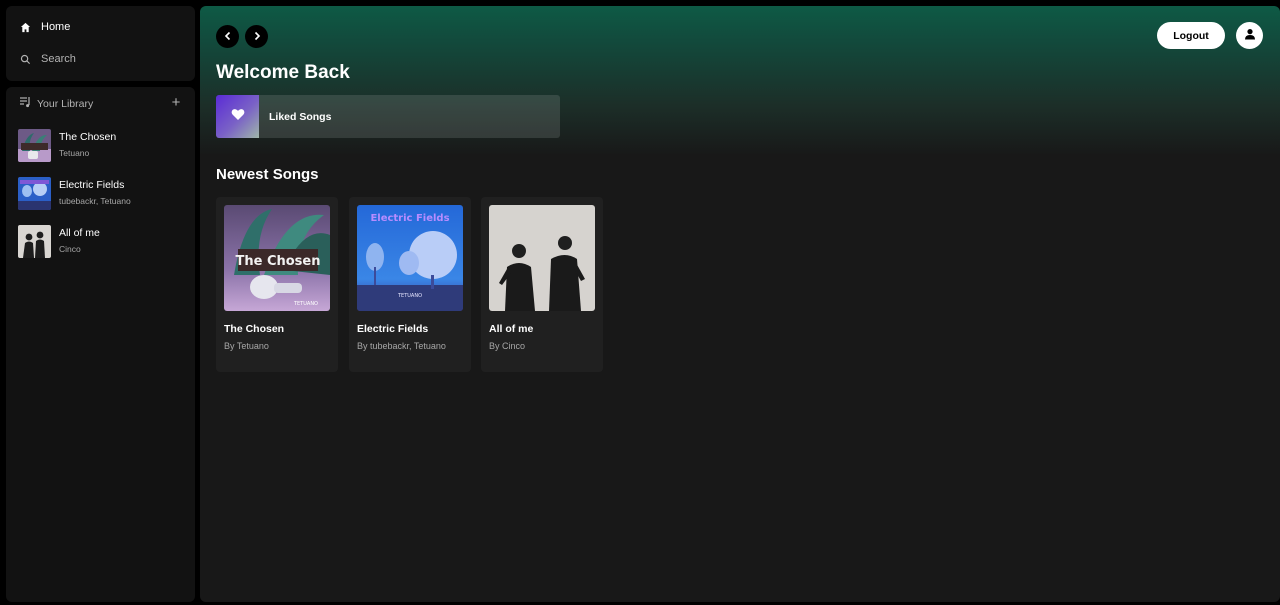 This screenshot has height=605, width=1280. What do you see at coordinates (70, 249) in the screenshot?
I see `library-item-subtitle: Cinco` at bounding box center [70, 249].